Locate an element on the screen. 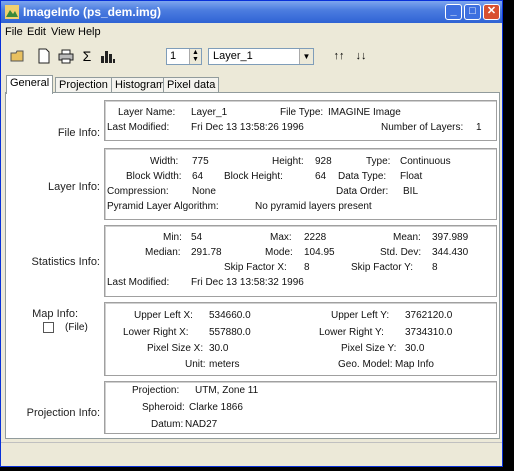  stddev-label: Std. Dev: is located at coordinates (401, 252).